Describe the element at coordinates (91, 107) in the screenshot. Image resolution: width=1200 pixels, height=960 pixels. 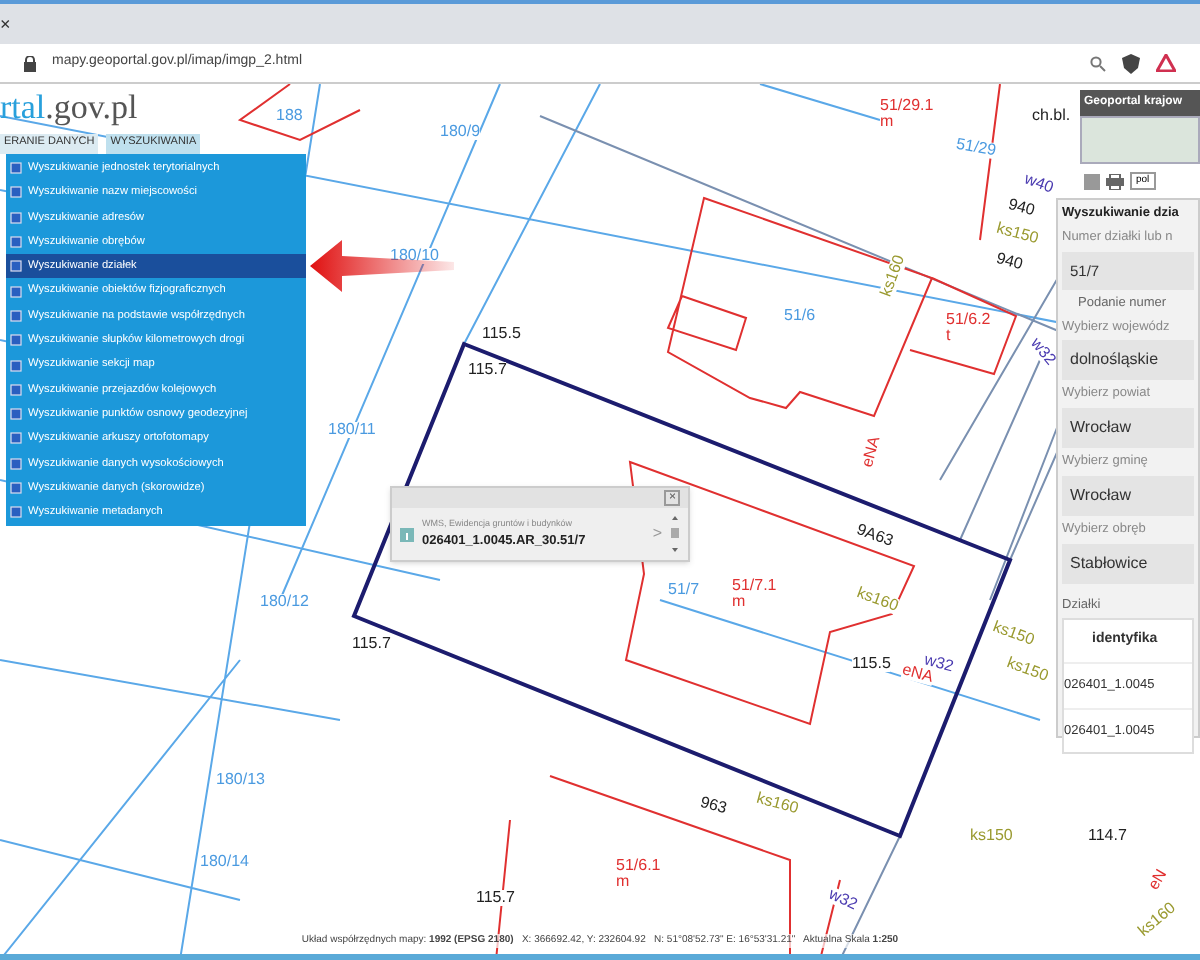
I see `logo-text: .gov.pl` at that location.